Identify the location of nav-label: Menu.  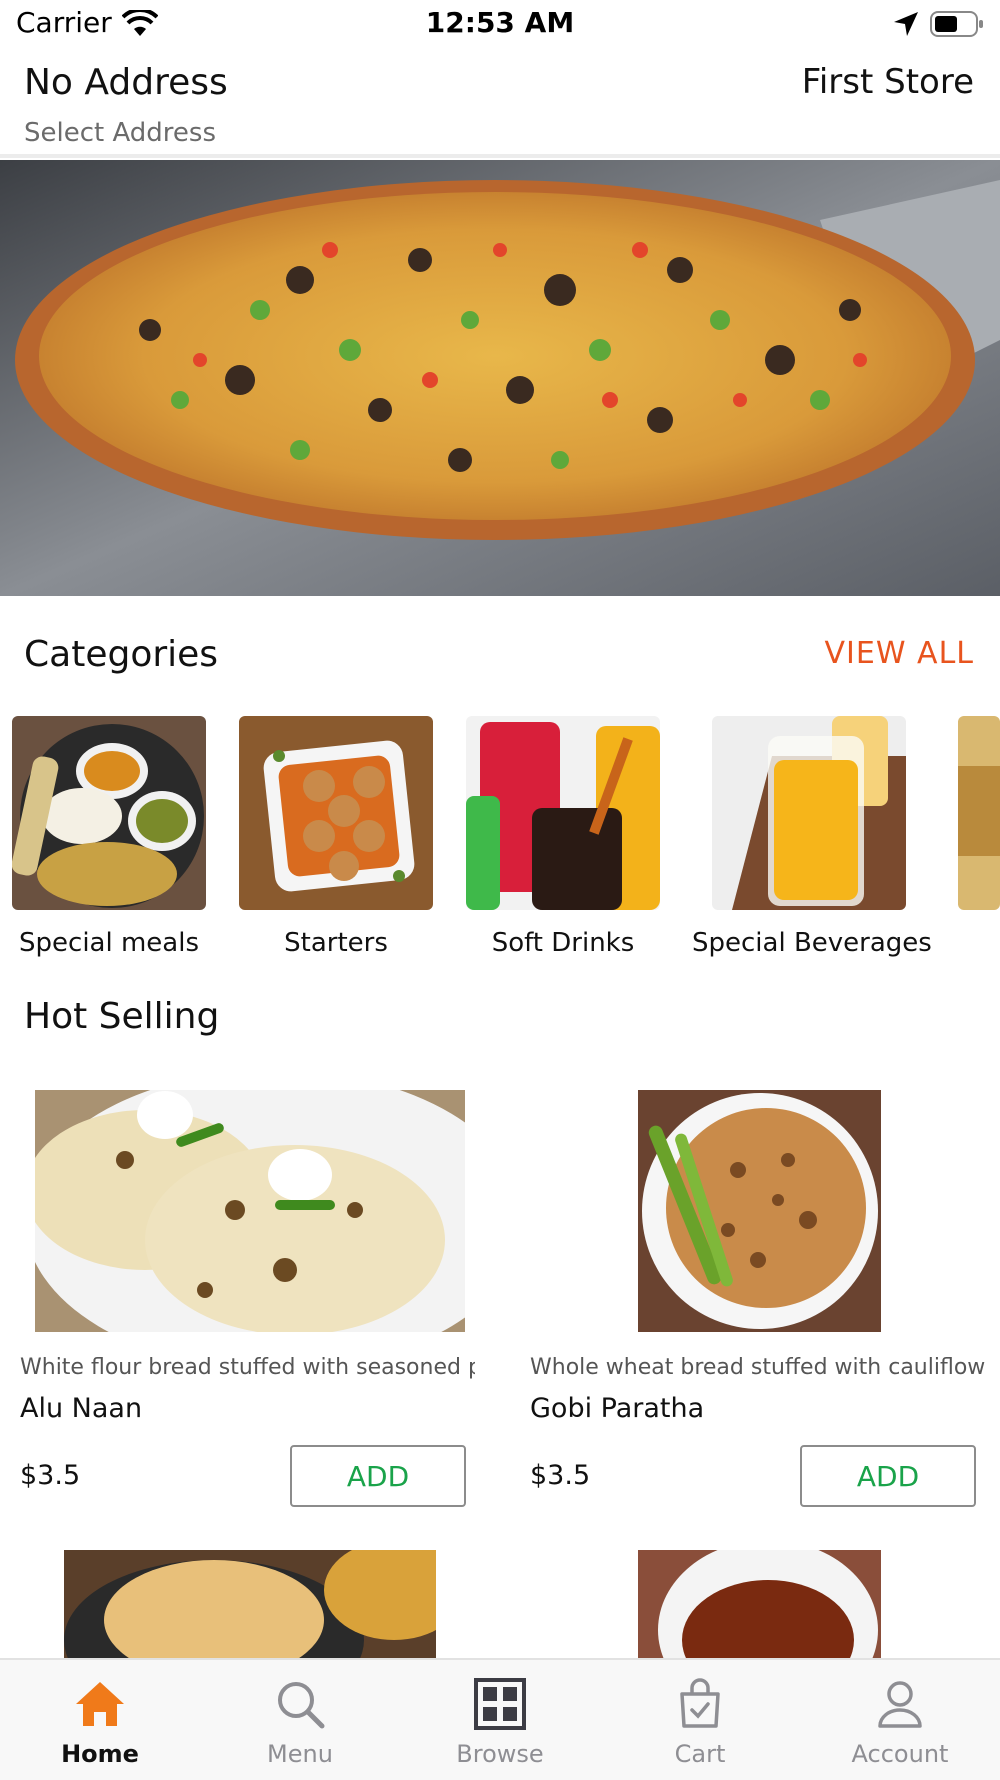
(300, 1754).